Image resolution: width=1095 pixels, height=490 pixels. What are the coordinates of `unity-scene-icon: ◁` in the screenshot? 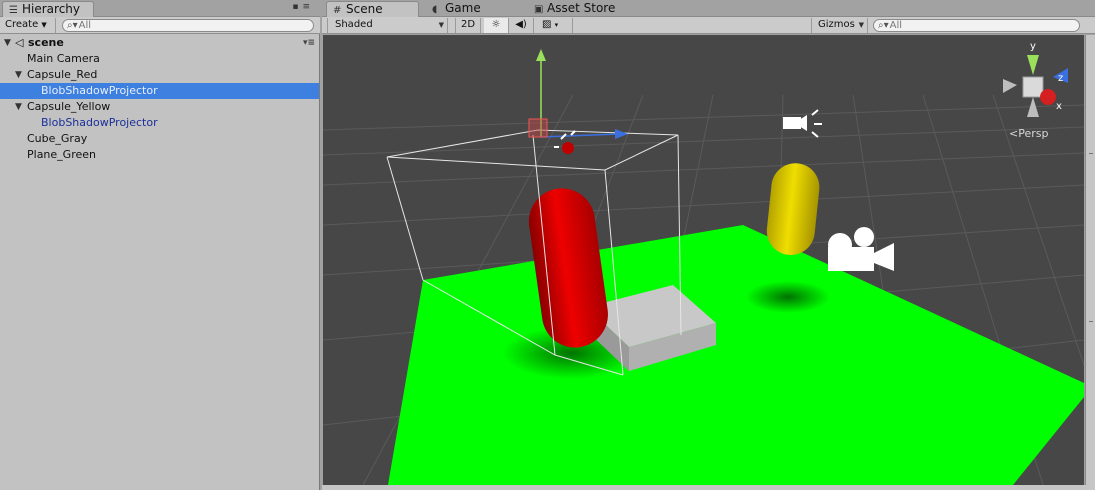 It's located at (19, 42).